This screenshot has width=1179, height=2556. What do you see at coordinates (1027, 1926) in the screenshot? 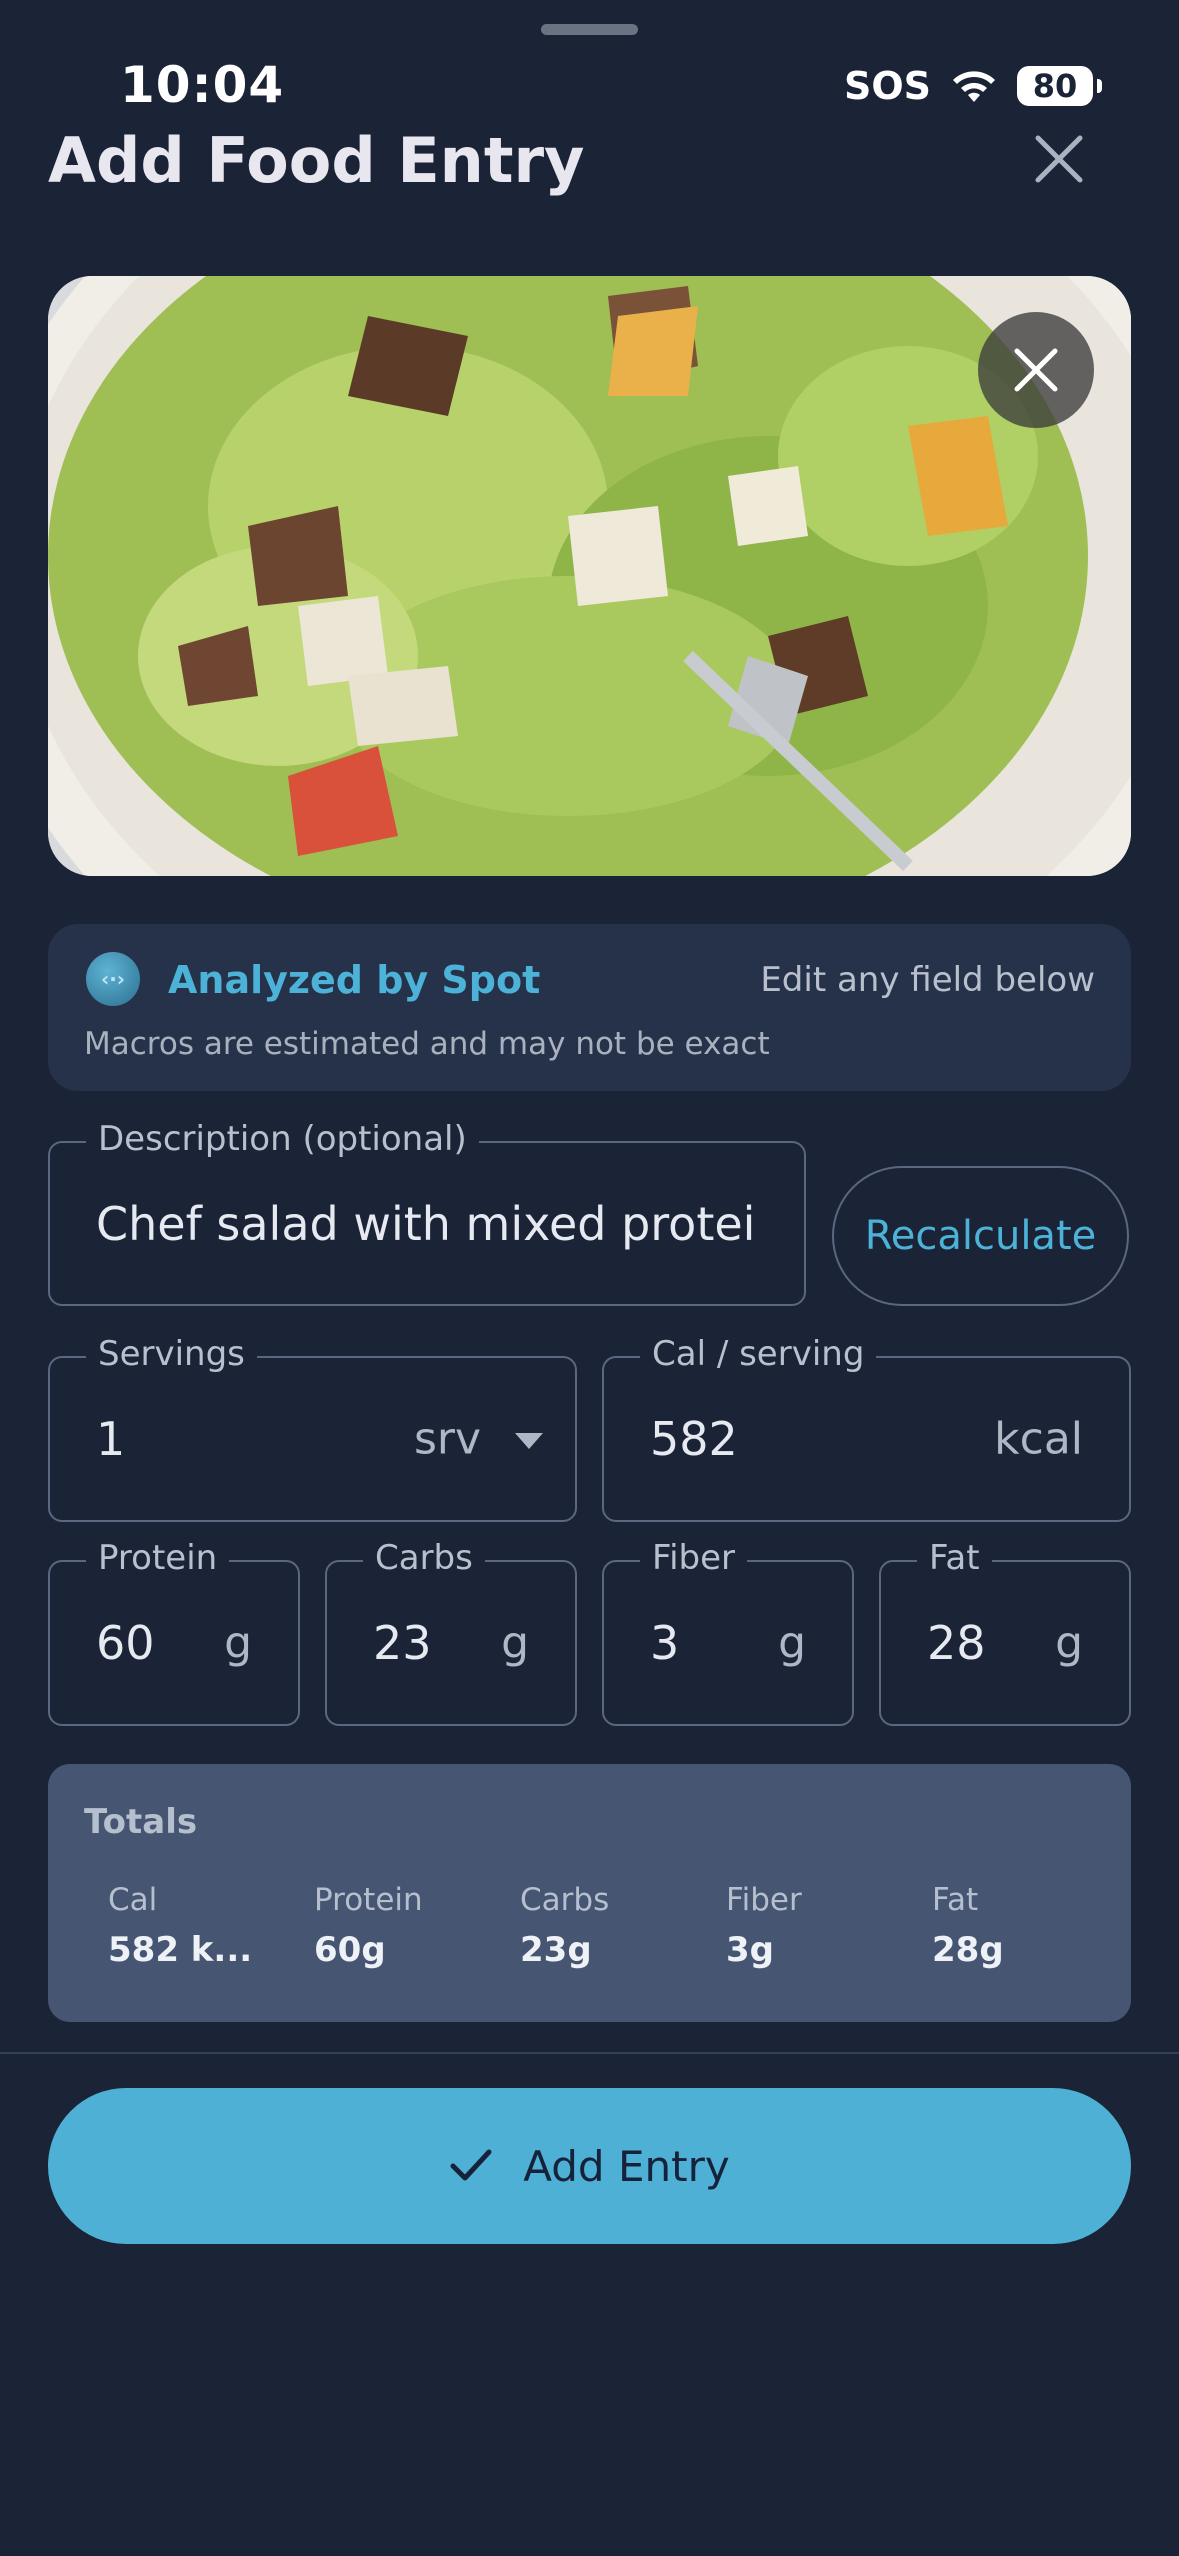
I see `totals-item: Fat 28g` at bounding box center [1027, 1926].